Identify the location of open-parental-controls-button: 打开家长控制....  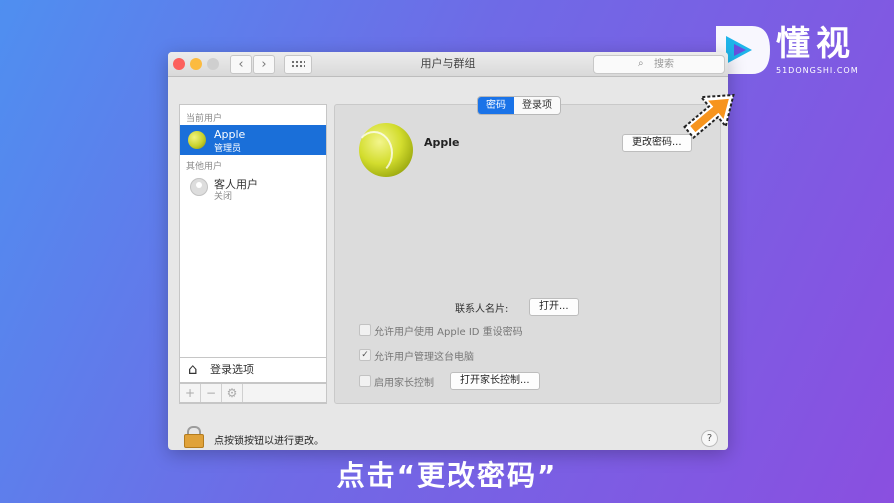
(495, 381).